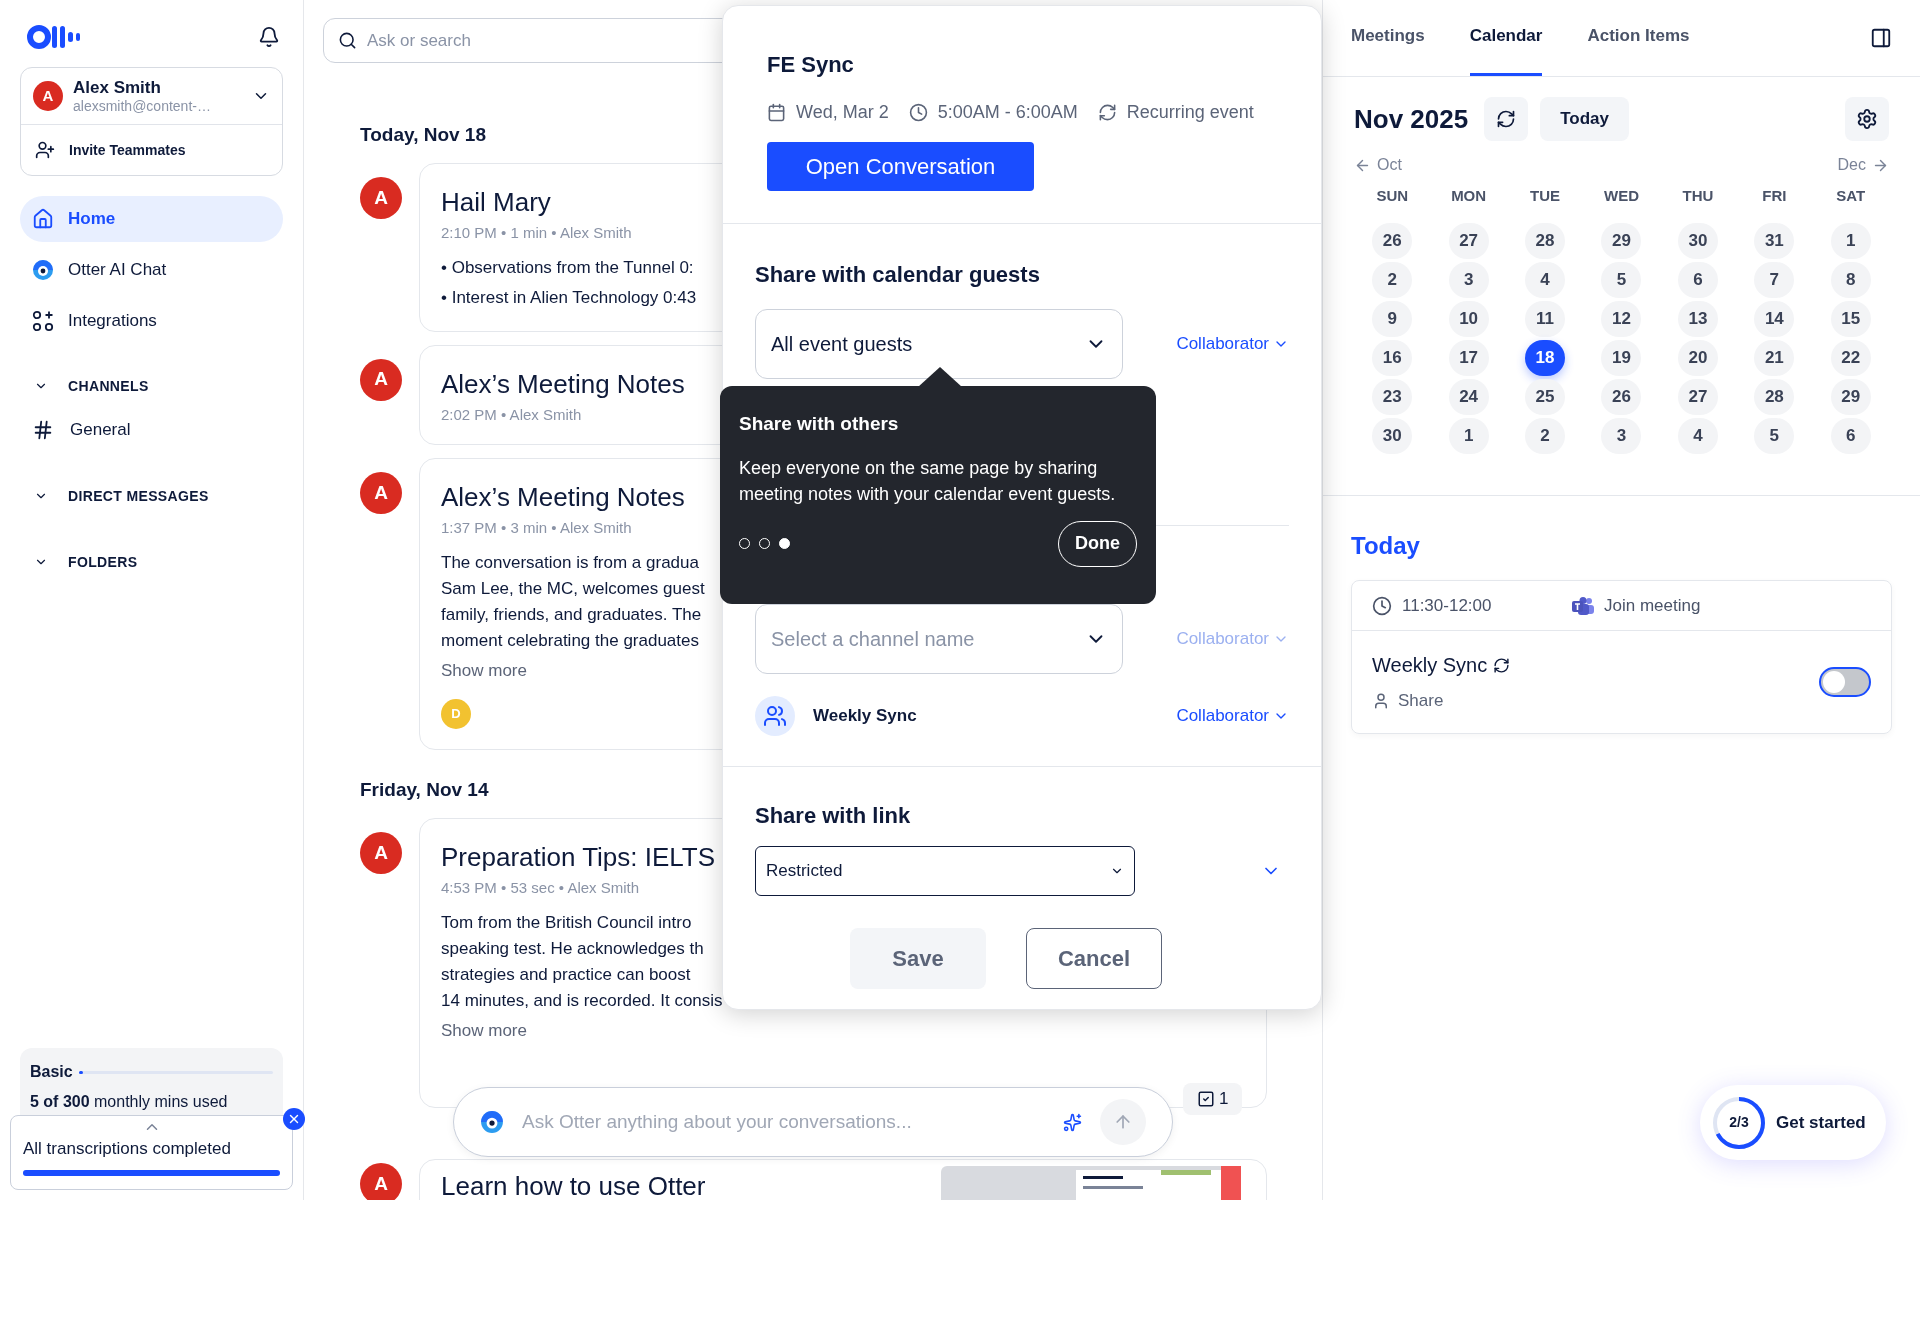  I want to click on month-title: Nov 2025, so click(1411, 119).